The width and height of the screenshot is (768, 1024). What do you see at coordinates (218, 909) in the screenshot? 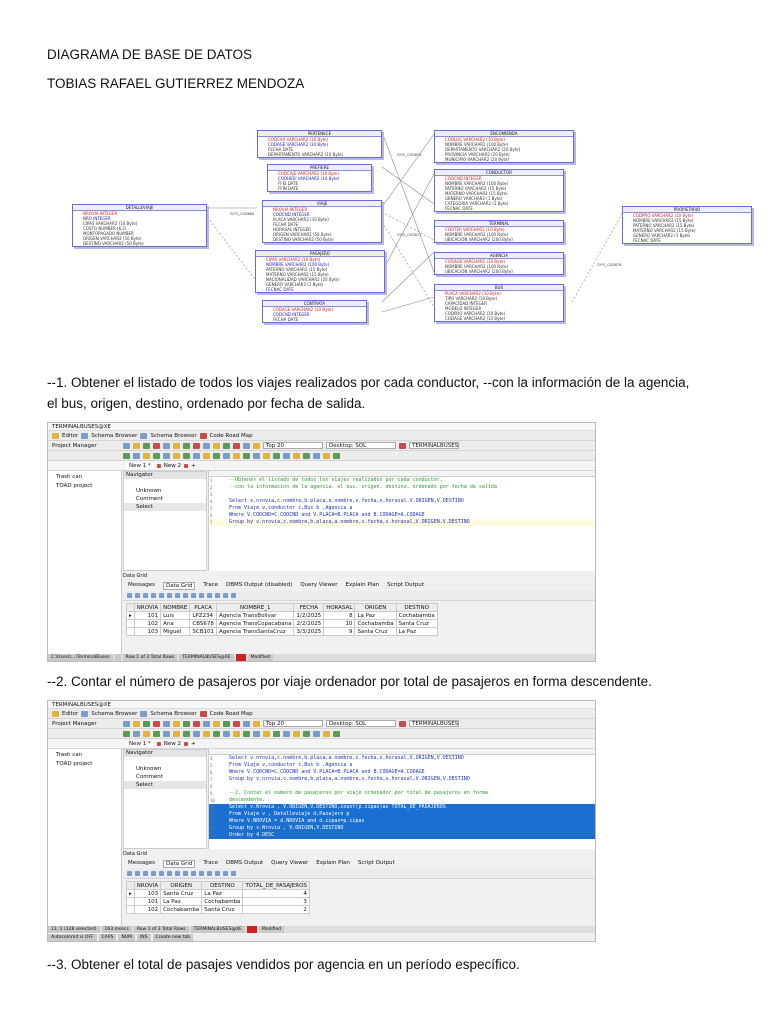
I see `table-row: 102 Cochabamba Santa Cruz 2` at bounding box center [218, 909].